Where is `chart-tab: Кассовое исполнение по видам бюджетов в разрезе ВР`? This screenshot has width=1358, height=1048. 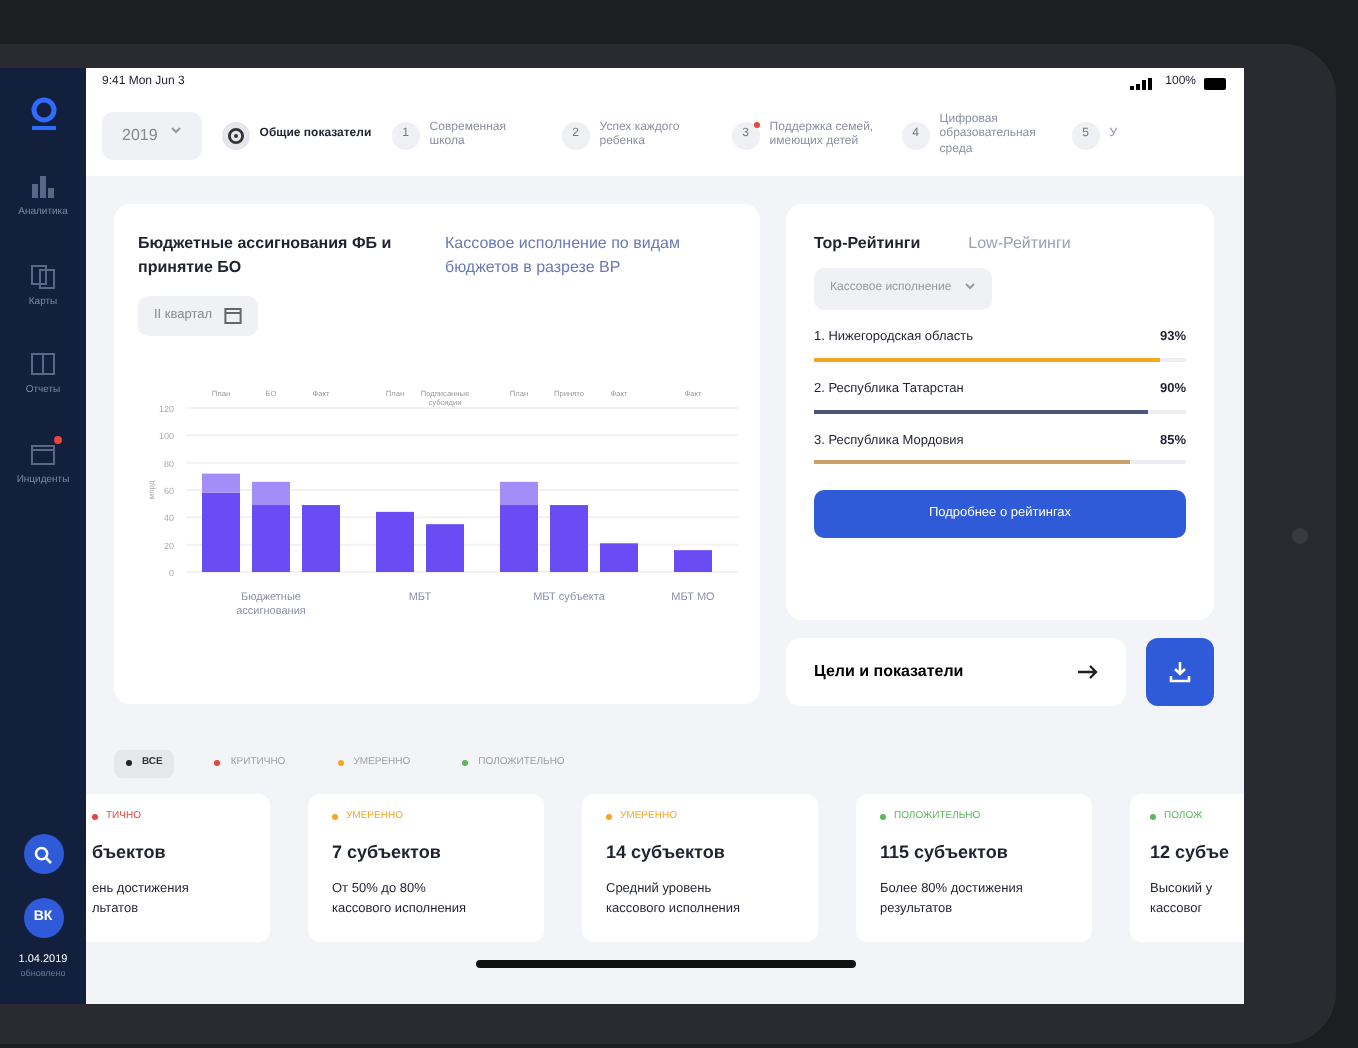
chart-tab: Кассовое исполнение по видам бюджетов в разрезе ВР is located at coordinates (590, 256).